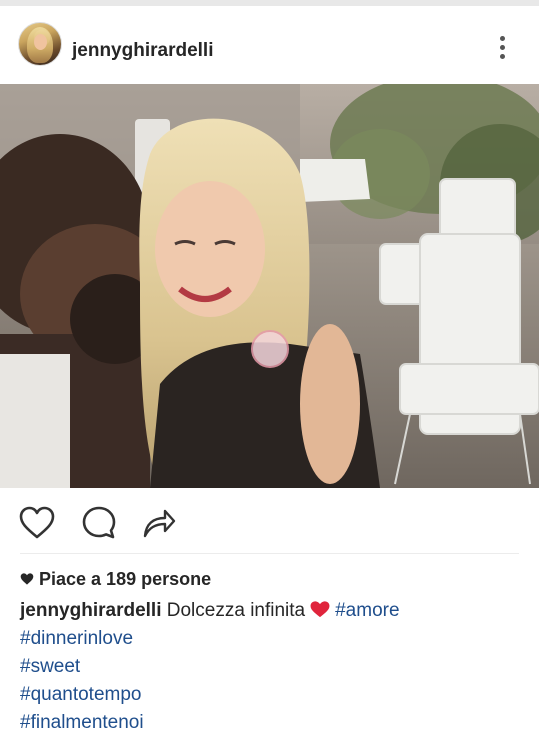 The width and height of the screenshot is (539, 746). I want to click on hashtag-link: #sweet, so click(275, 667).